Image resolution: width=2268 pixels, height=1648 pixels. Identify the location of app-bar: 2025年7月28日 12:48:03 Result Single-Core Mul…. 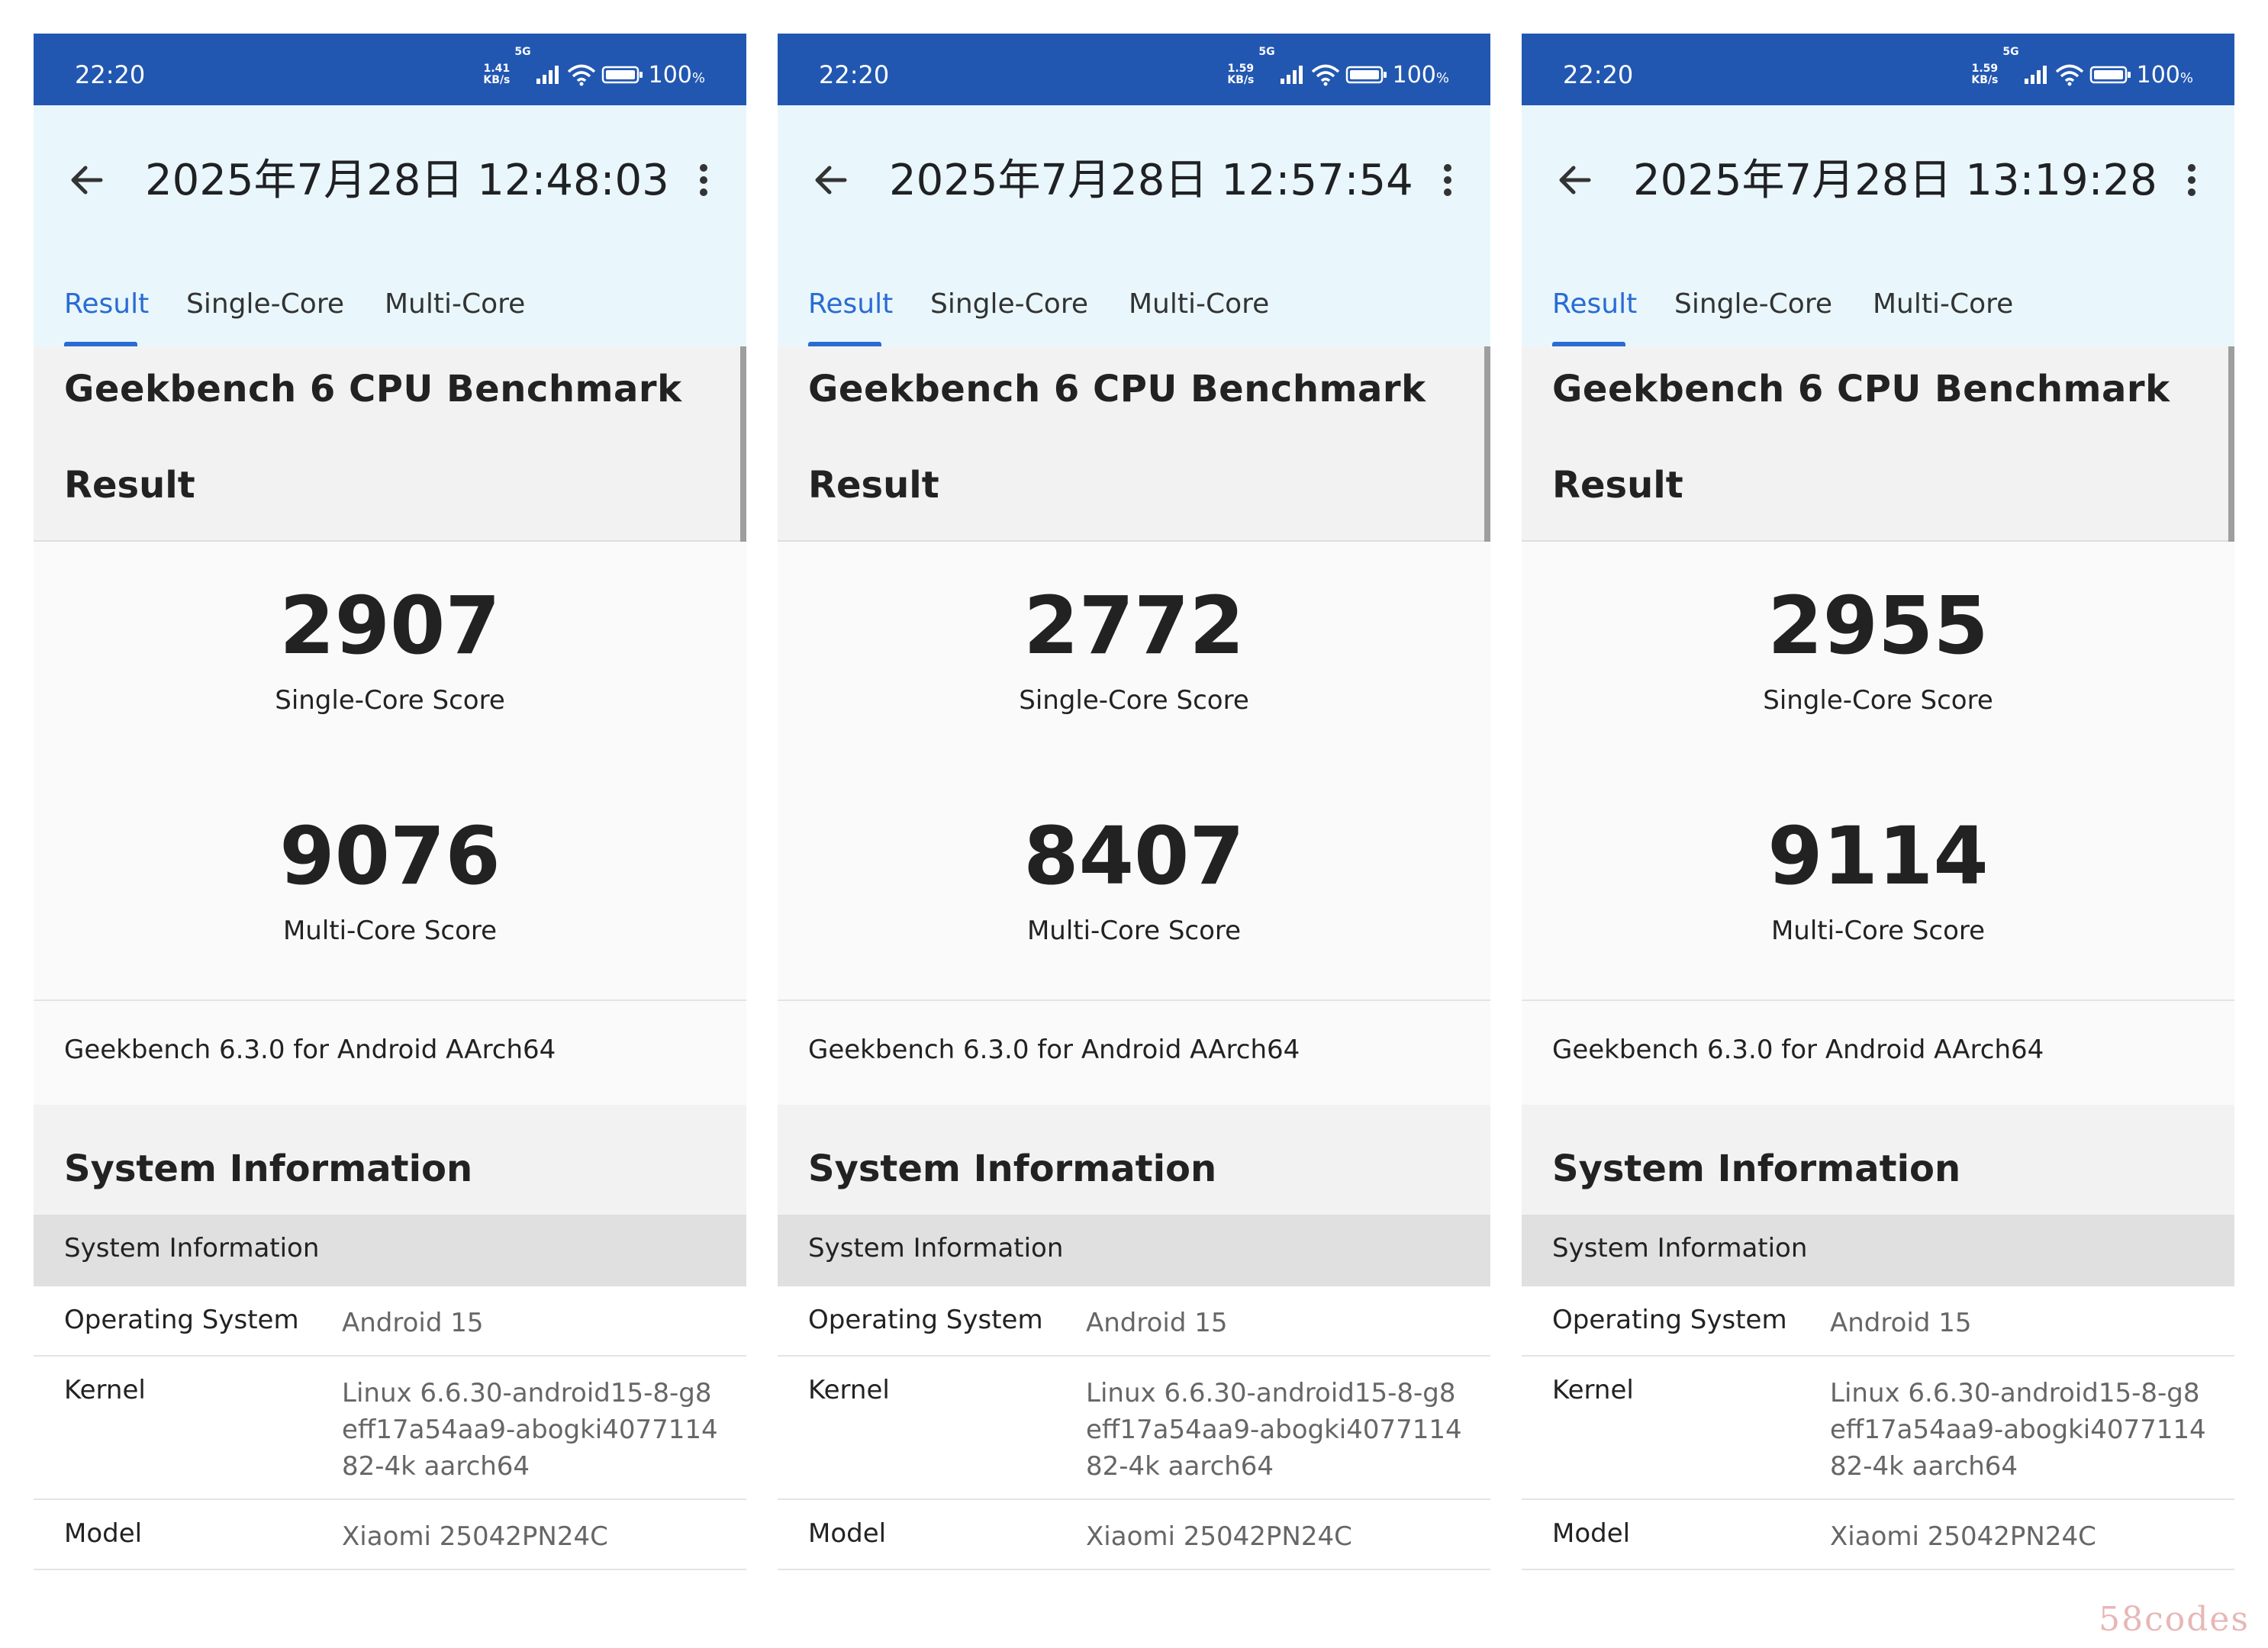
(390, 225).